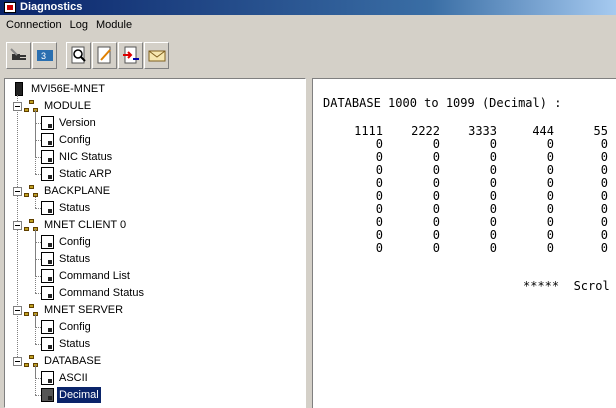  I want to click on search-button, so click(78, 55).